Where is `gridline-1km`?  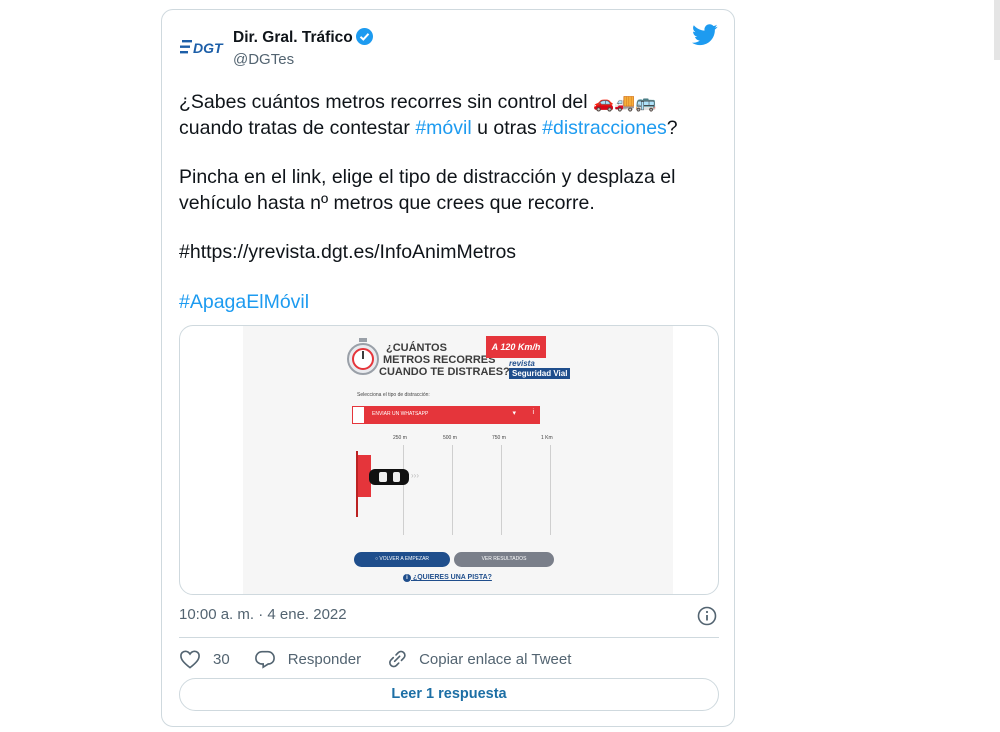 gridline-1km is located at coordinates (550, 490).